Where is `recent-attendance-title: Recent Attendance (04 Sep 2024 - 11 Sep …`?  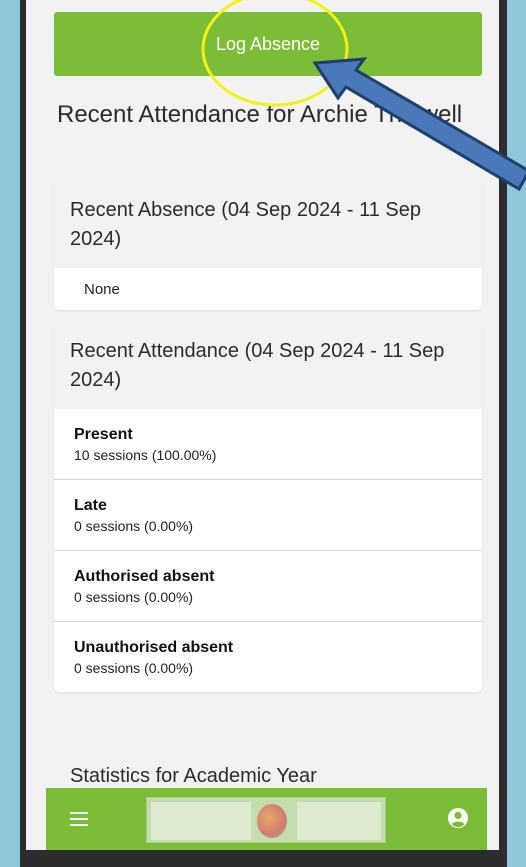 recent-attendance-title: Recent Attendance (04 Sep 2024 - 11 Sep … is located at coordinates (268, 365).